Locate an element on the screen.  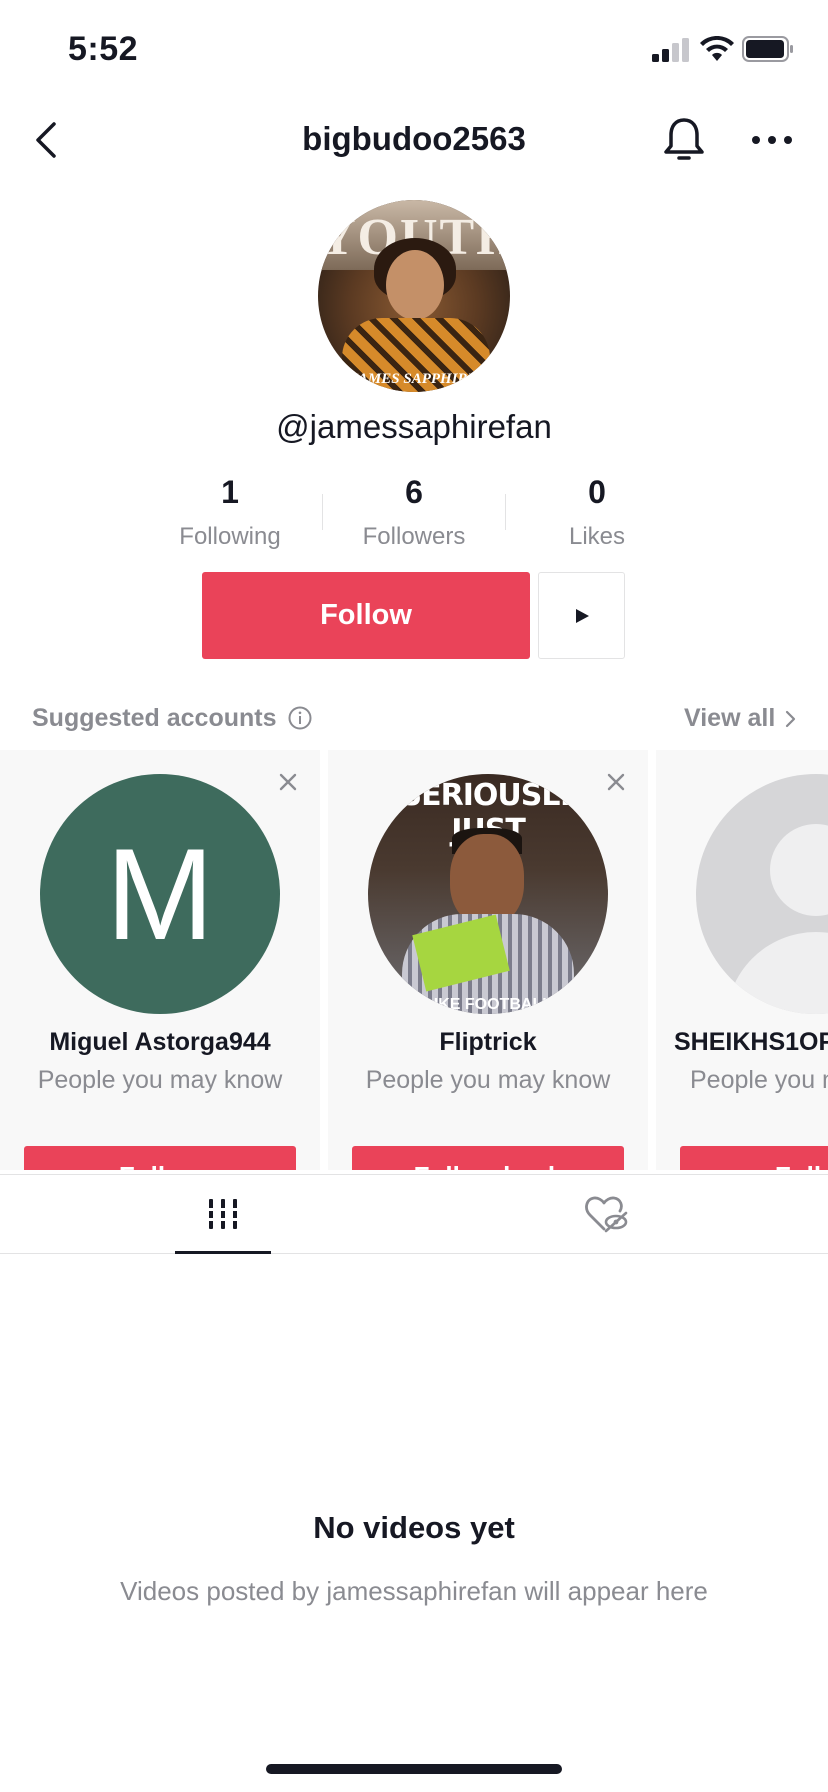
meme-caption-bottom: LIKE FOOTBALL is located at coordinates (488, 1004).